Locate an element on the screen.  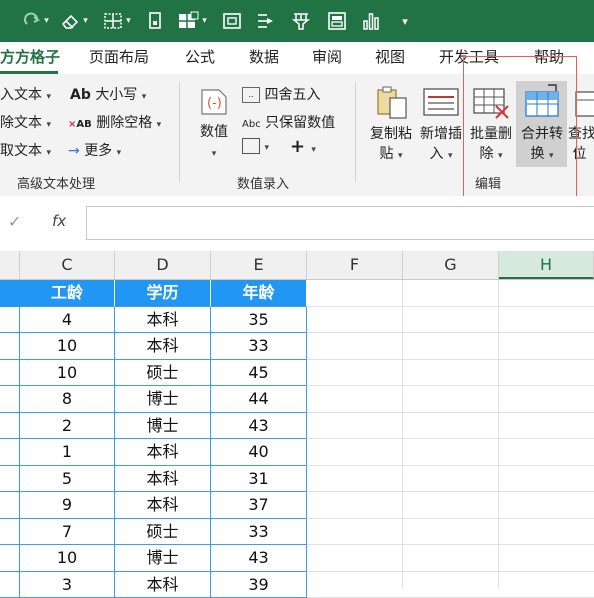
table-icon: ▾ is located at coordinates (192, 21).